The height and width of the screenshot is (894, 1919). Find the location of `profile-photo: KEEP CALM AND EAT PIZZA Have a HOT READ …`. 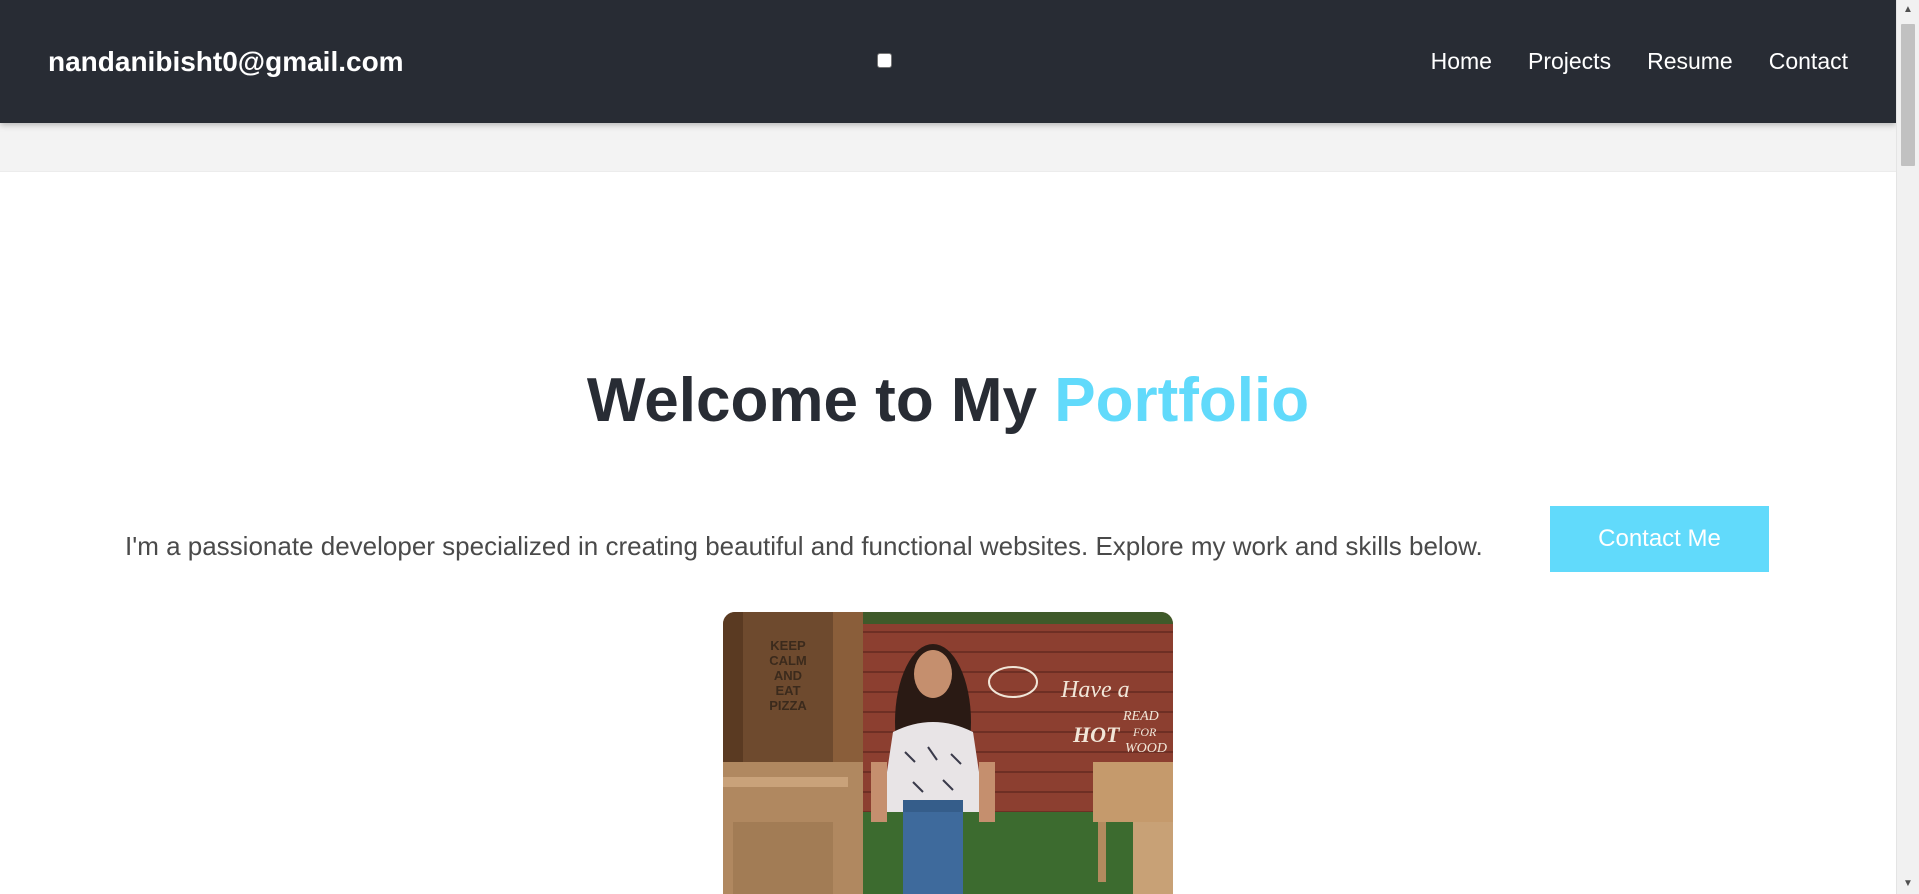

profile-photo: KEEP CALM AND EAT PIZZA Have a HOT READ … is located at coordinates (948, 753).